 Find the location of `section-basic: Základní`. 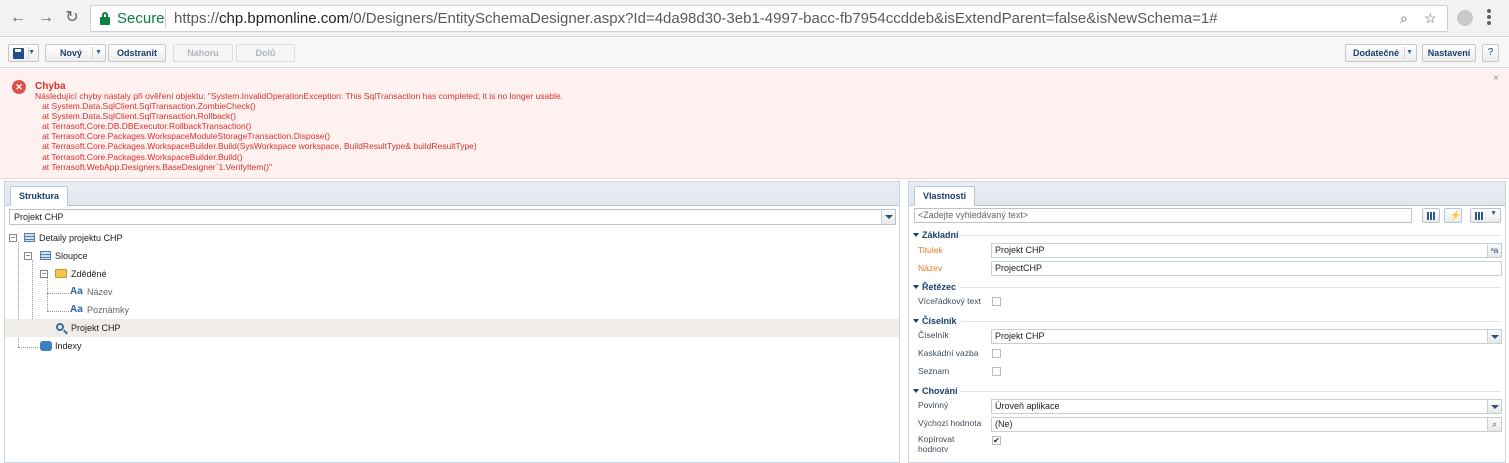

section-basic: Základní is located at coordinates (936, 235).